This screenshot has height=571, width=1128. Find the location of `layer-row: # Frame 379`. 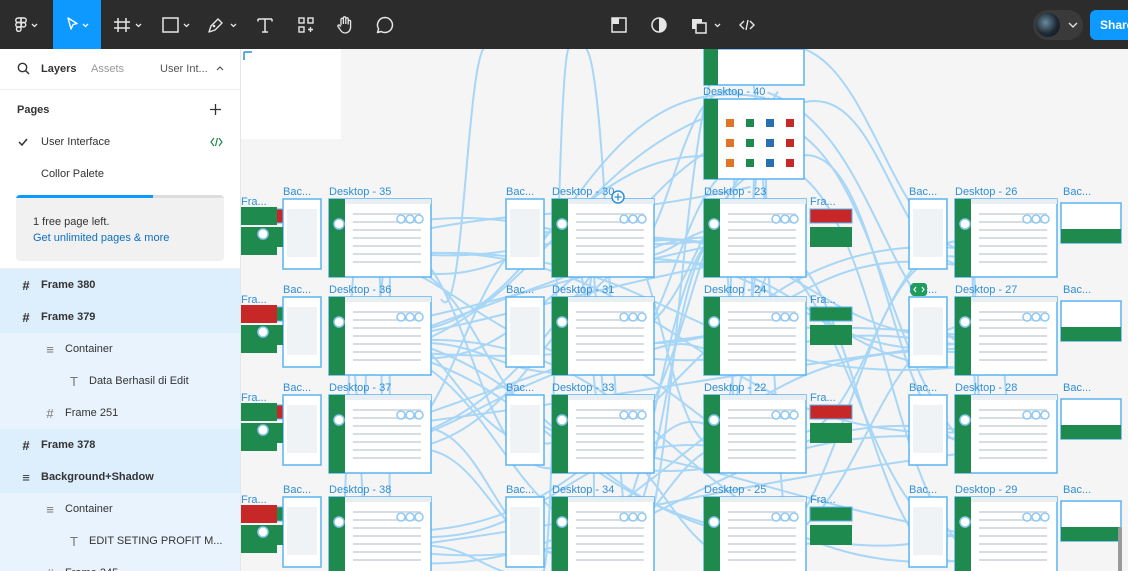

layer-row: # Frame 379 is located at coordinates (120, 317).